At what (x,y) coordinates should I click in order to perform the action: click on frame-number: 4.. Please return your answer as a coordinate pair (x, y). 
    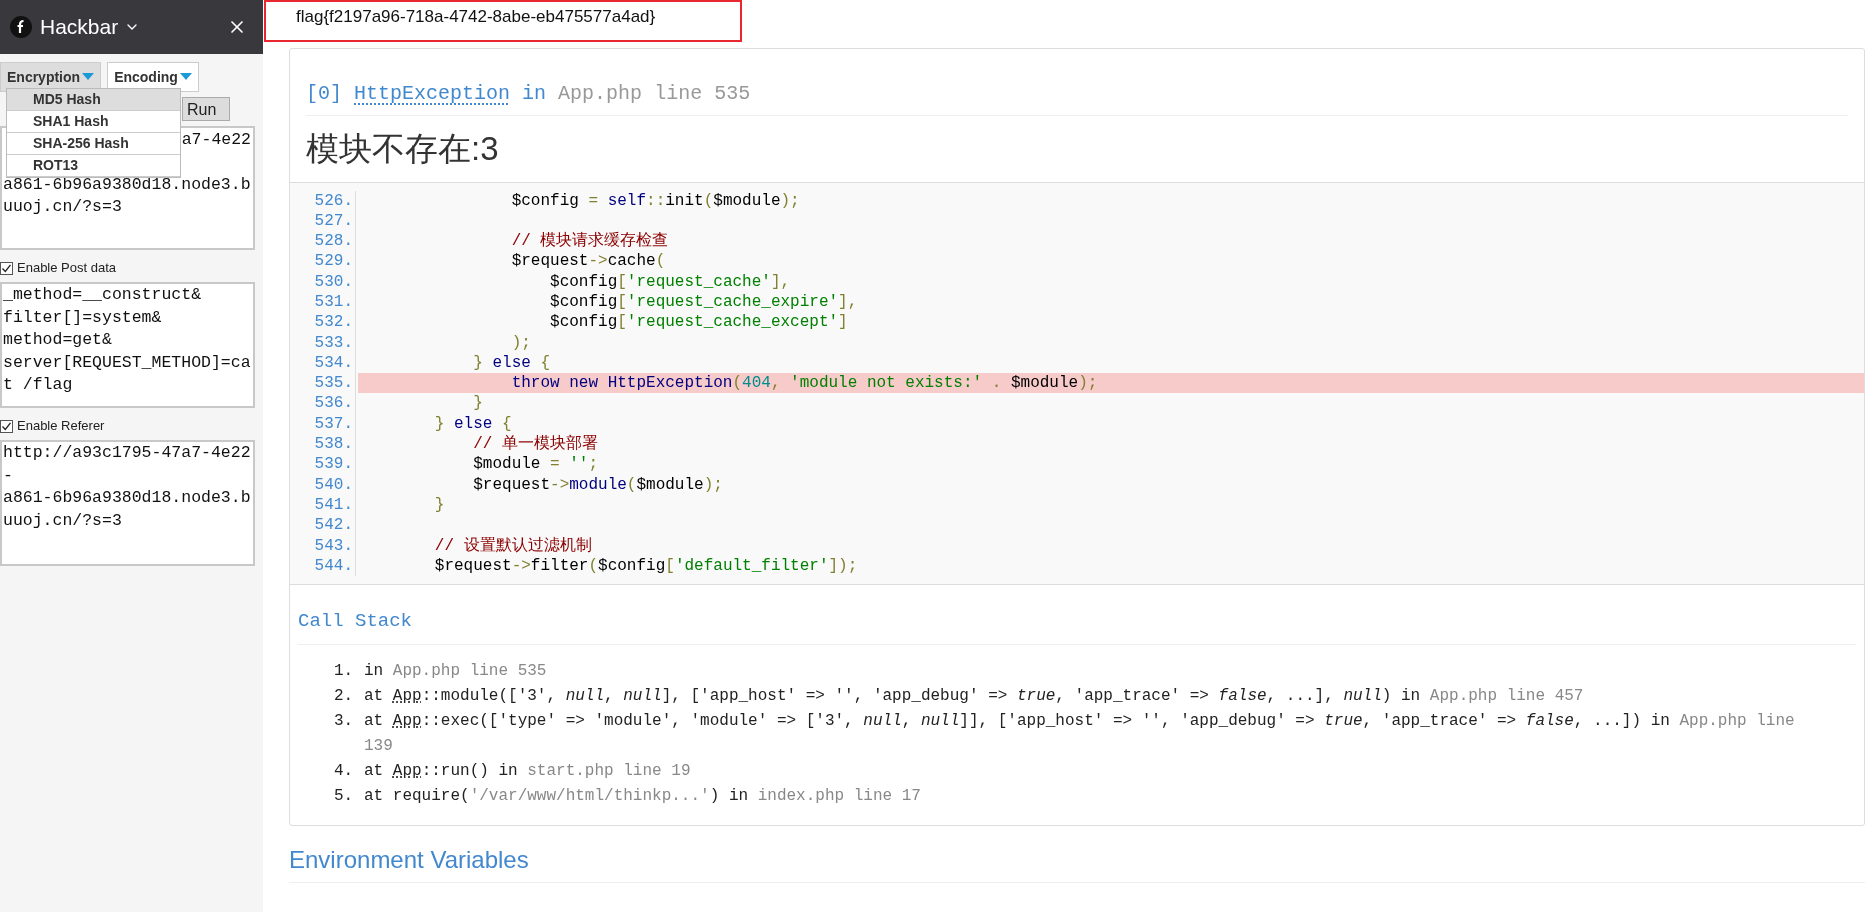
    Looking at the image, I should click on (344, 771).